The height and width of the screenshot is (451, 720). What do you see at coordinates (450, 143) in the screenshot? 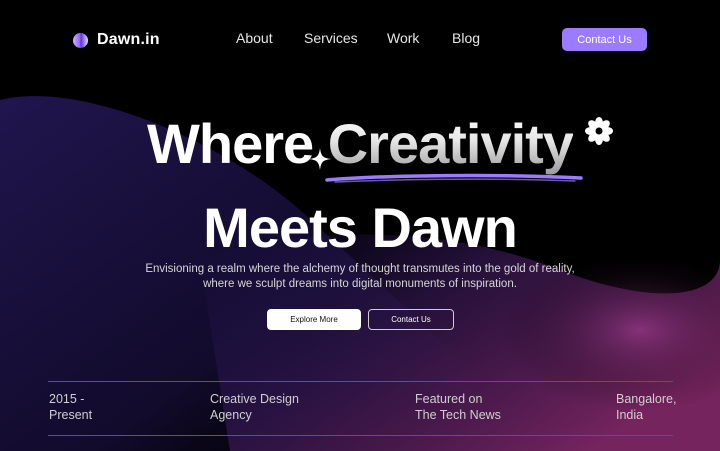
I see `hero-headline-accent: Creativity` at bounding box center [450, 143].